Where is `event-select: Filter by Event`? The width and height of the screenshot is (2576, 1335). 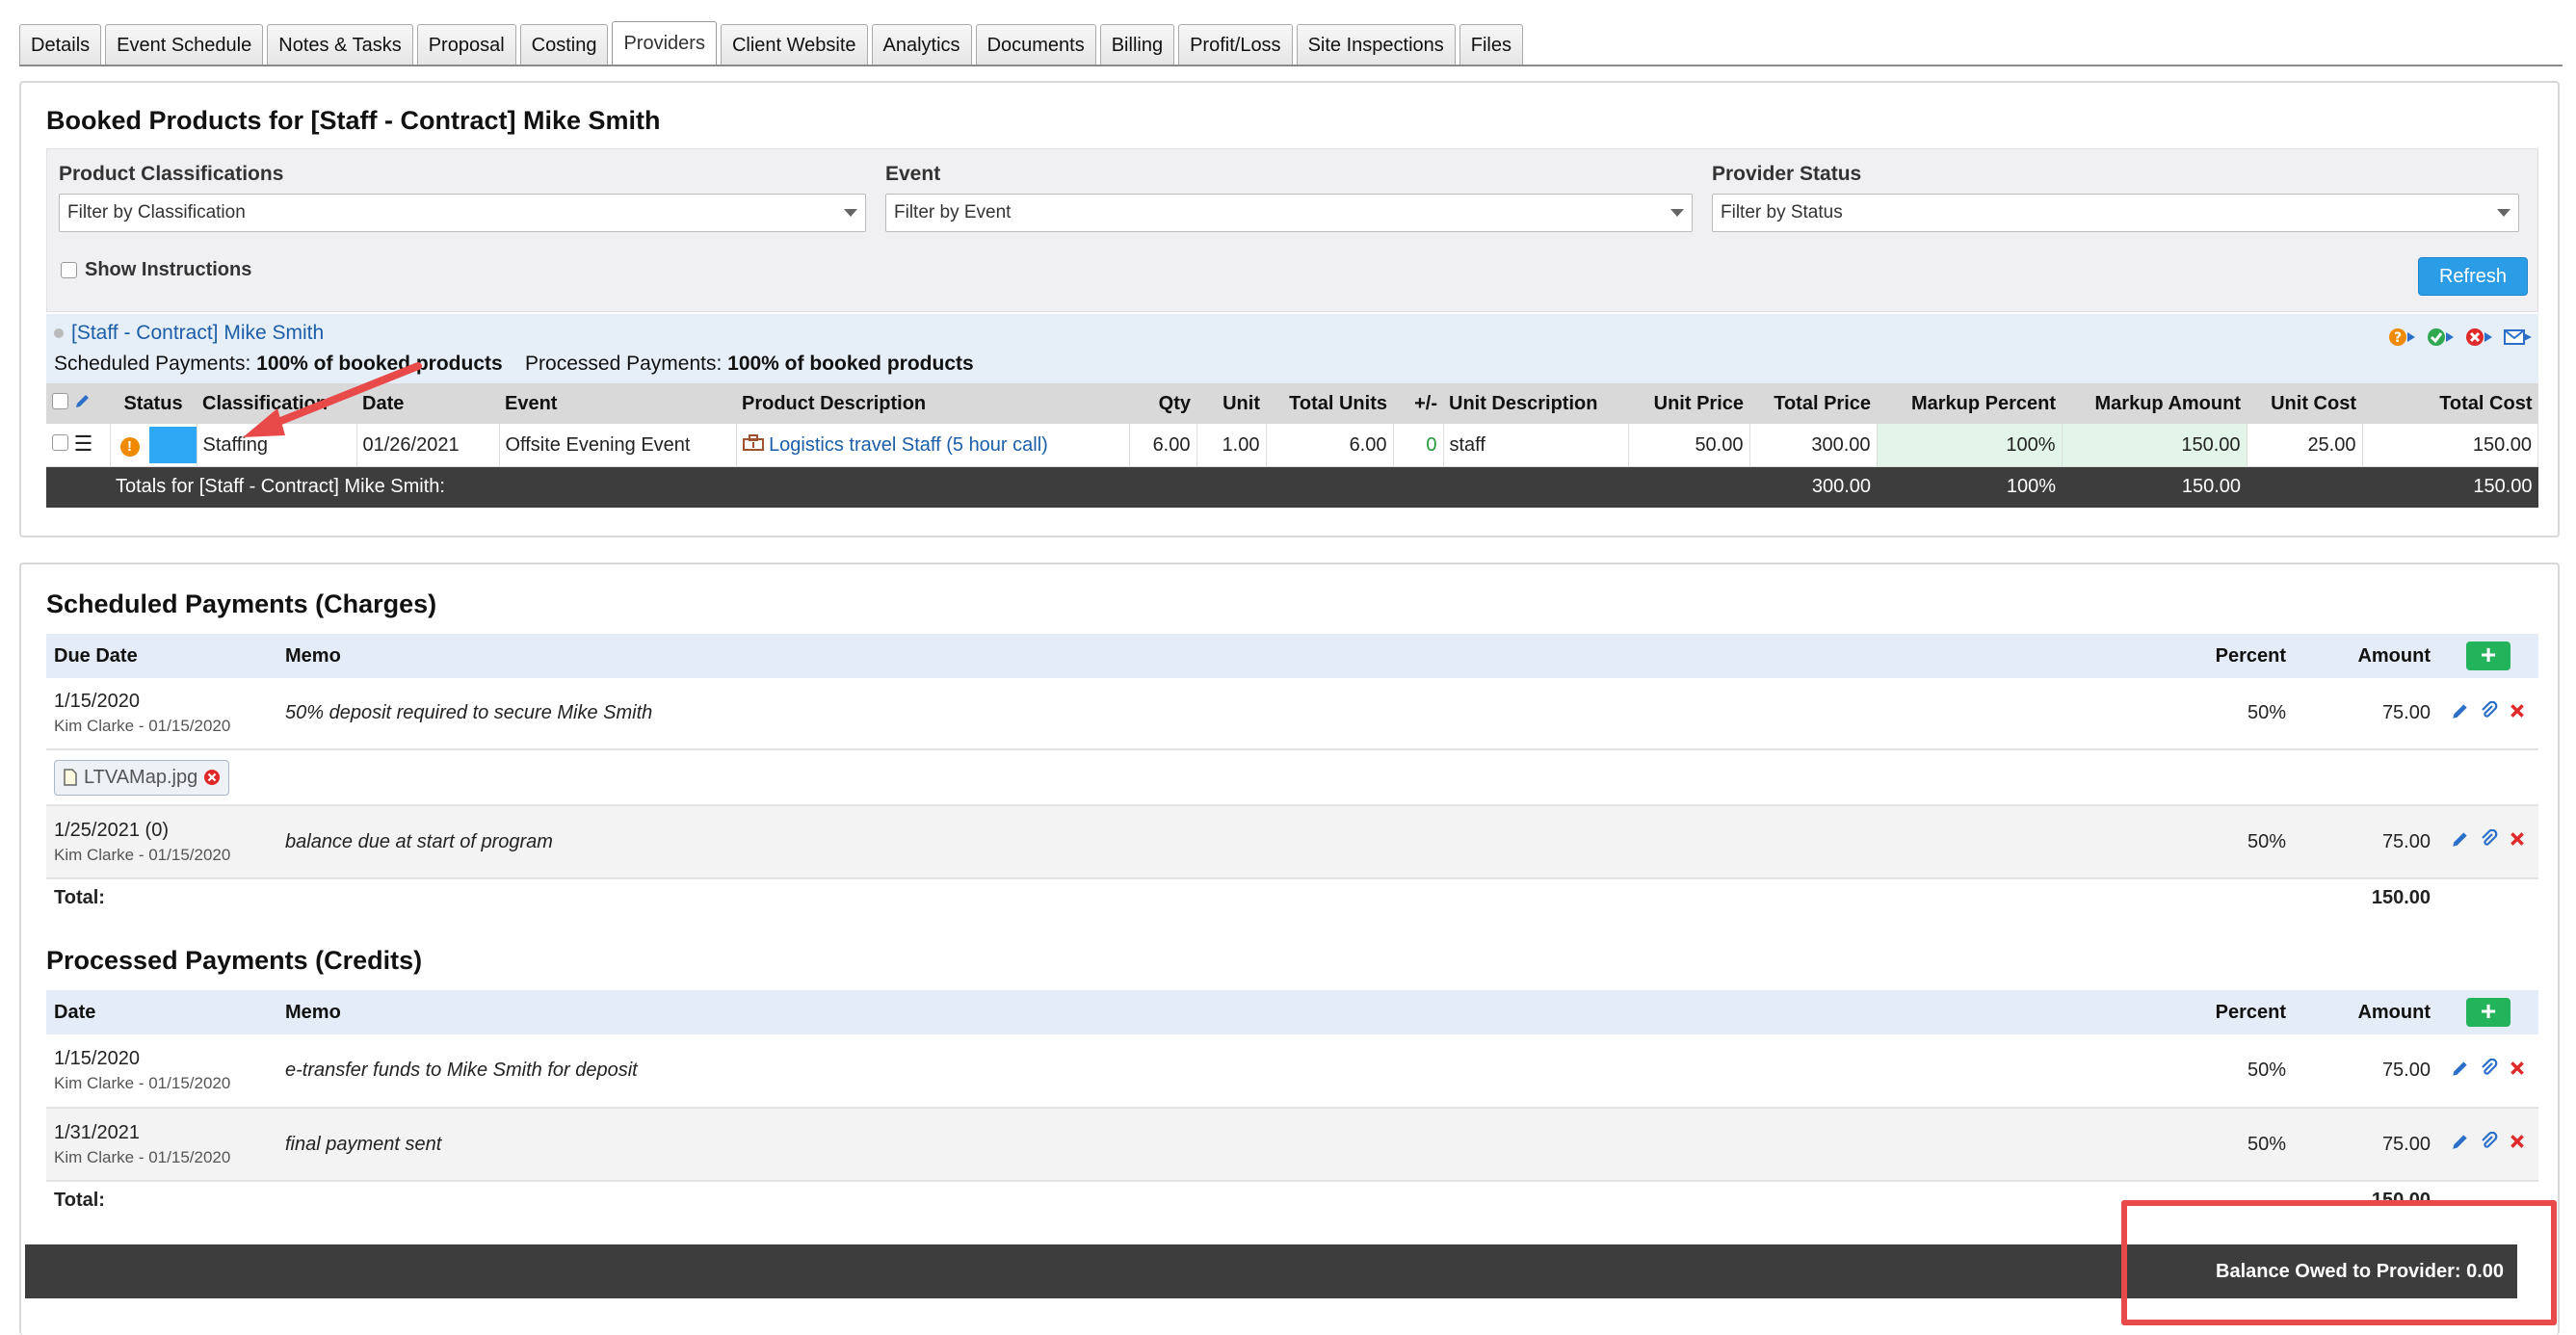 event-select: Filter by Event is located at coordinates (1289, 213).